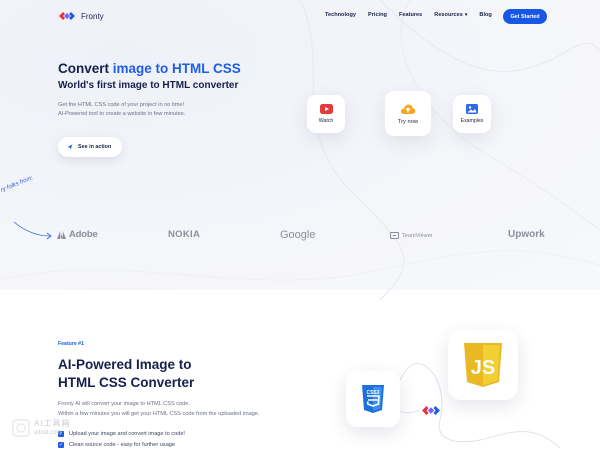  Describe the element at coordinates (48, 433) in the screenshot. I see `watermark-subtitle: aitool.com` at that location.